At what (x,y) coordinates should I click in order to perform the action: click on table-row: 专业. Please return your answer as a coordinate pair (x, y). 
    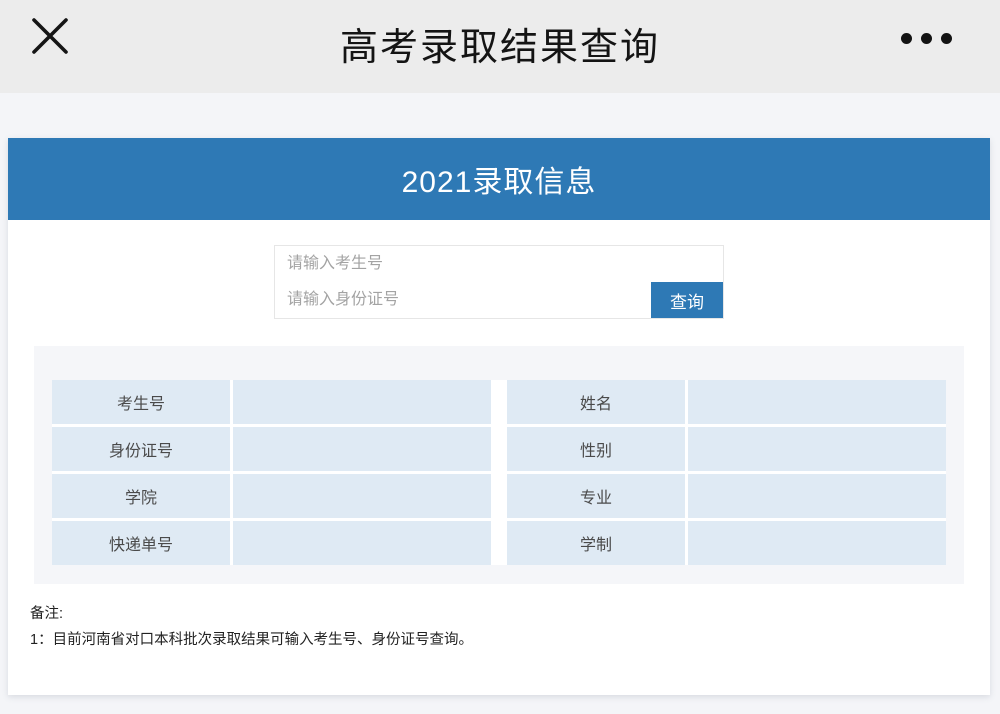
    Looking at the image, I should click on (726, 496).